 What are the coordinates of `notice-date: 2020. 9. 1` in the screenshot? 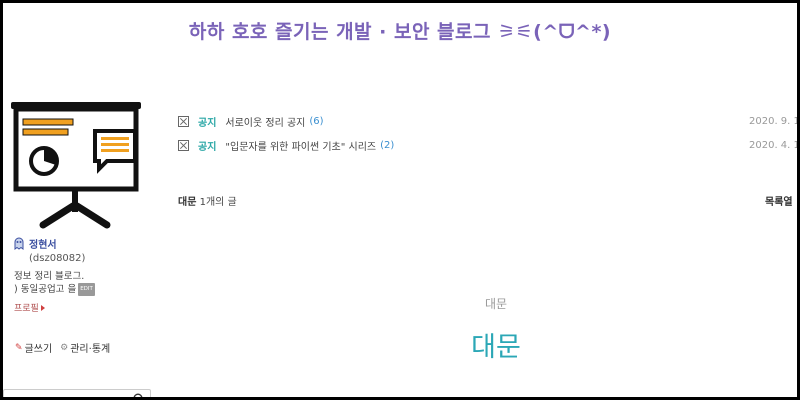 It's located at (773, 121).